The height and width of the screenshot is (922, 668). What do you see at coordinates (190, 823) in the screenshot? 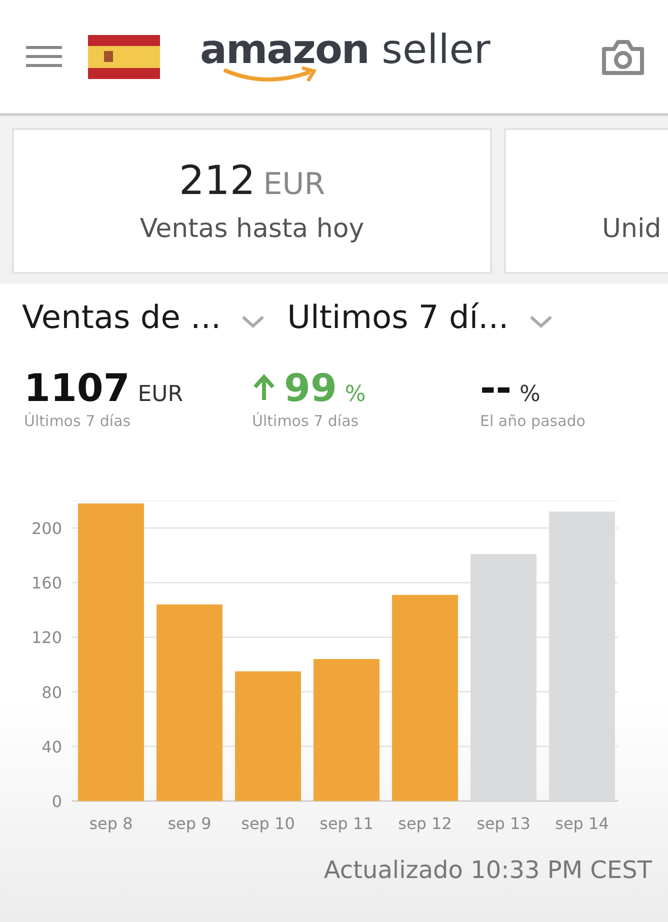
I see `axis-category-label: sep 9` at bounding box center [190, 823].